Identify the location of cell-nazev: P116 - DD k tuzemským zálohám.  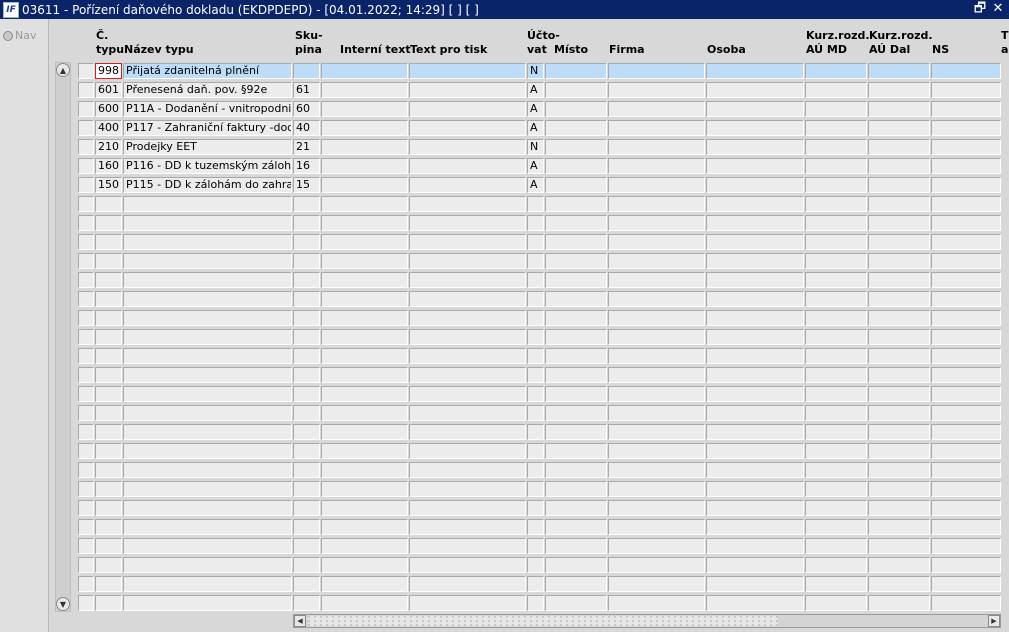
(207, 166).